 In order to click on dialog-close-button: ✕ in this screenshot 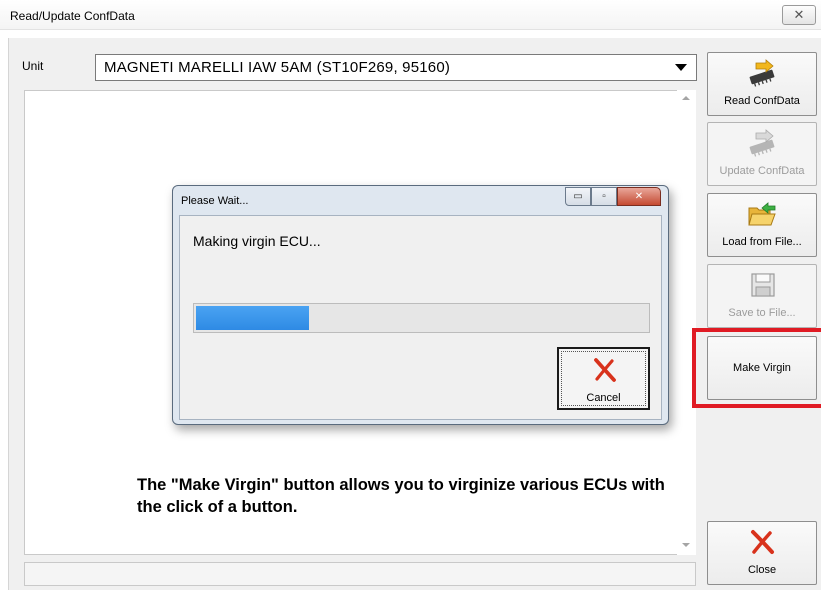, I will do `click(639, 196)`.